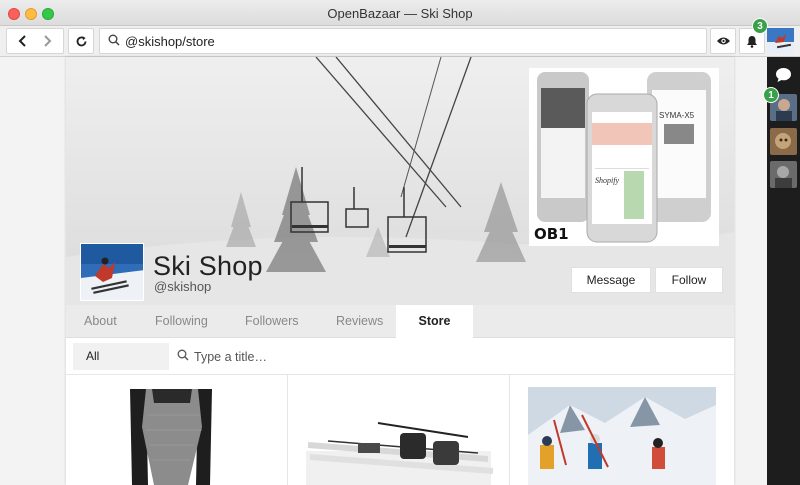 This screenshot has height=485, width=800. Describe the element at coordinates (181, 321) in the screenshot. I see `tab-following: Following` at that location.